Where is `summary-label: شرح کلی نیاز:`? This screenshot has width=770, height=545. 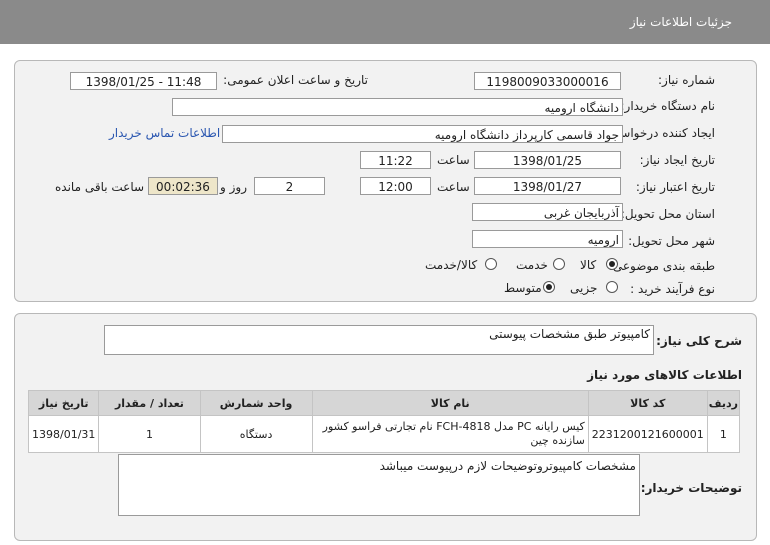 summary-label: شرح کلی نیاز: is located at coordinates (699, 341).